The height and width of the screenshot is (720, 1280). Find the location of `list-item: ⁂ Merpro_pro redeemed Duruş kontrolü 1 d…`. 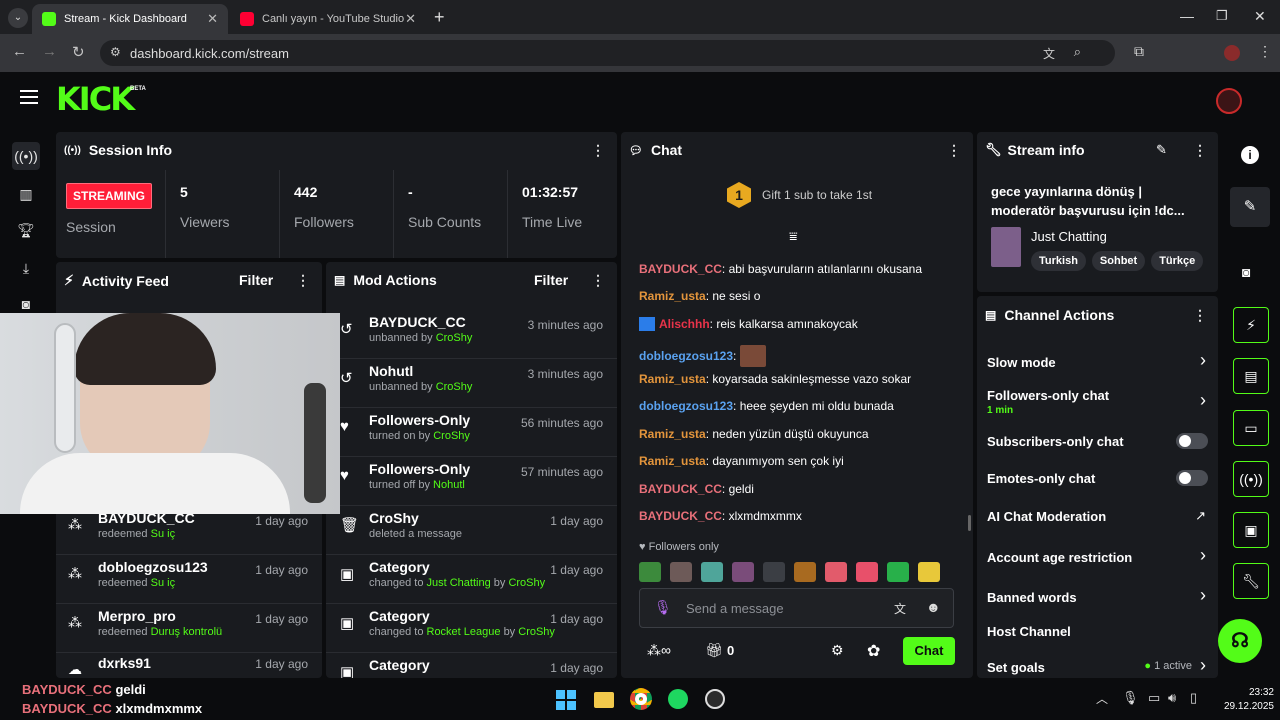

list-item: ⁂ Merpro_pro redeemed Duruş kontrolü 1 d… is located at coordinates (189, 628).